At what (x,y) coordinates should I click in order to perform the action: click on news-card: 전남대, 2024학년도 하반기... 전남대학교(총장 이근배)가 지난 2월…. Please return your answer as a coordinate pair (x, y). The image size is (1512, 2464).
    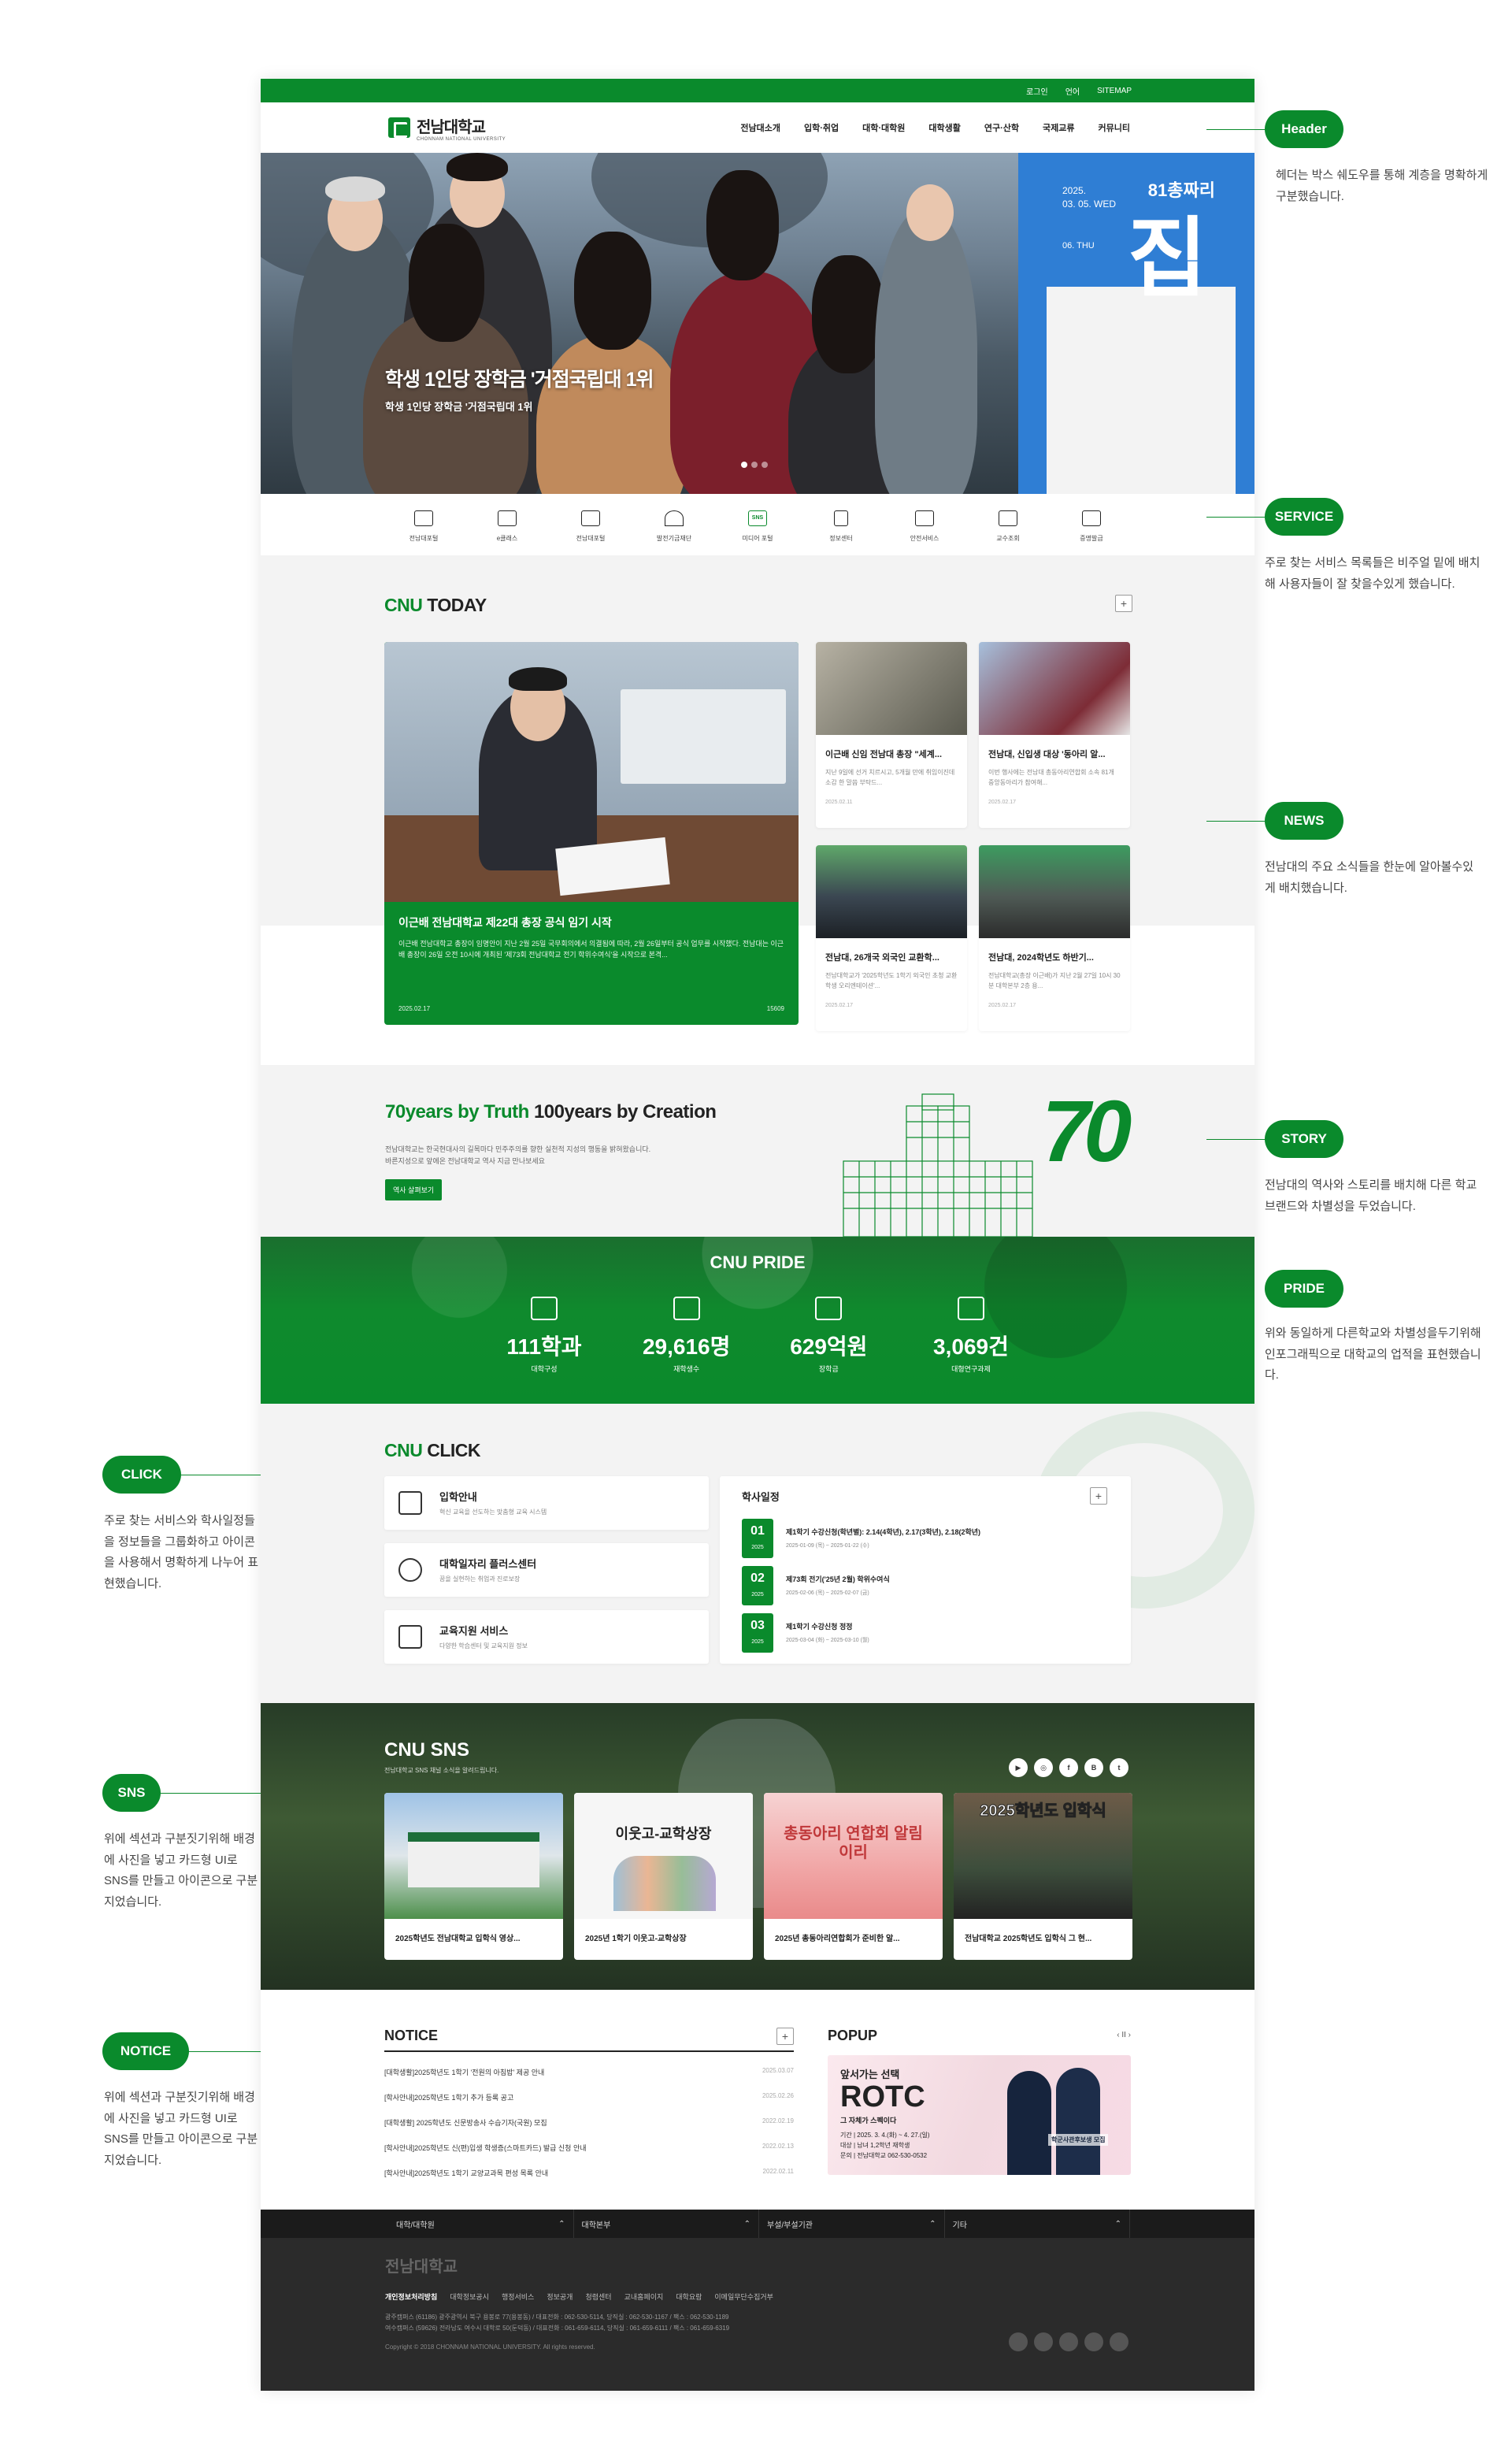
    Looking at the image, I should click on (1054, 938).